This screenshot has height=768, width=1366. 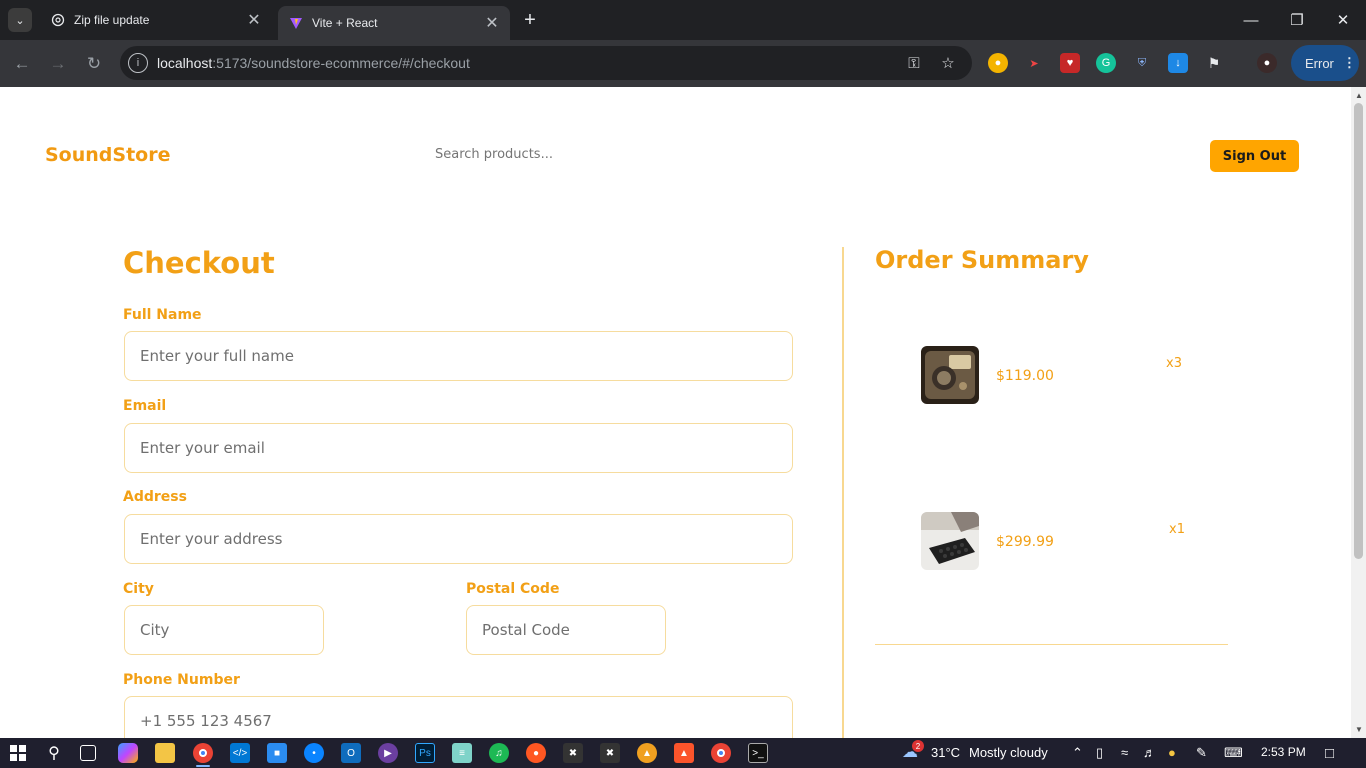 I want to click on task-view-icon, so click(x=88, y=753).